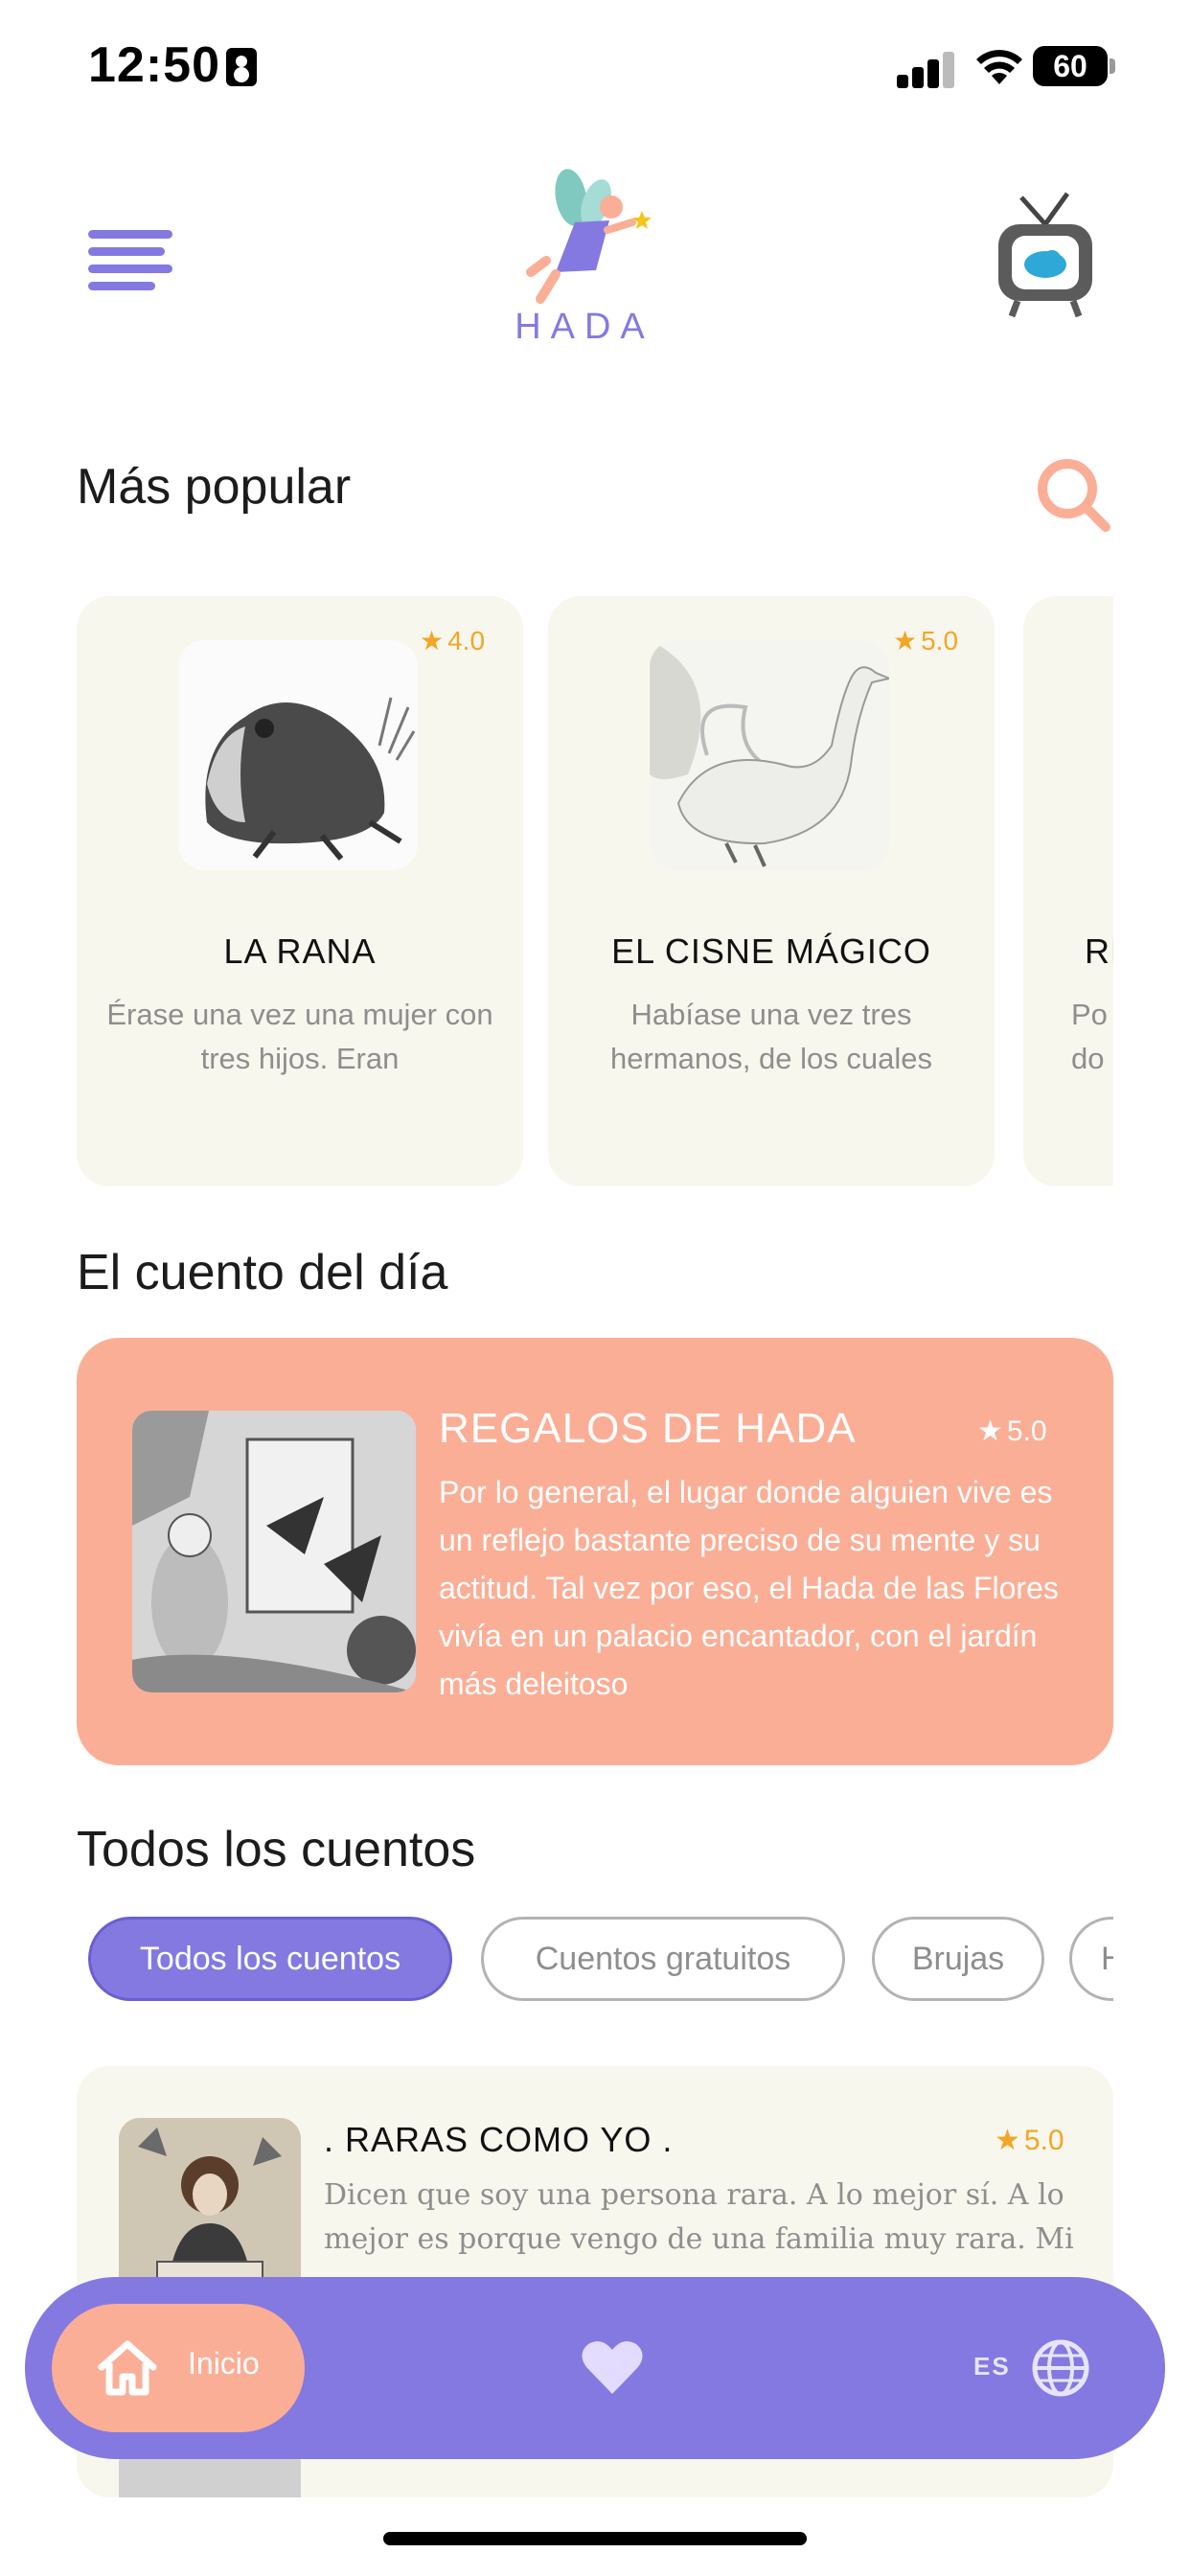  I want to click on story-image-swan, so click(770, 755).